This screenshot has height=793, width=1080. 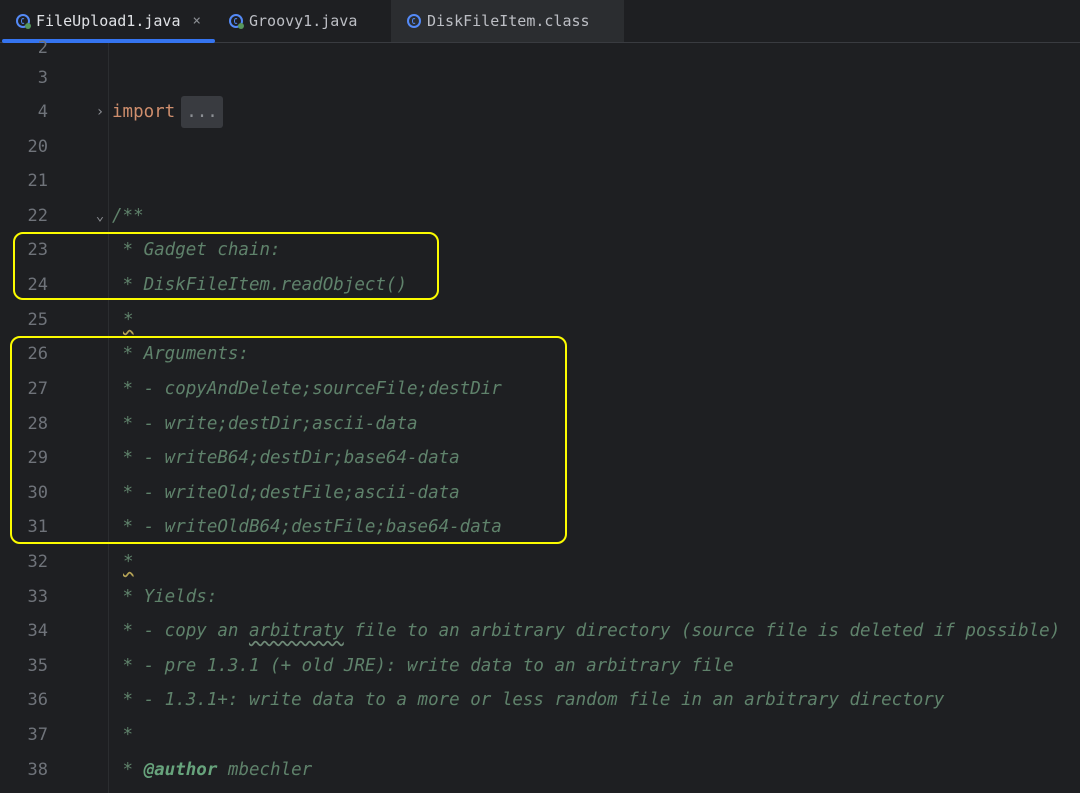 I want to click on code-line: 3, so click(x=540, y=78).